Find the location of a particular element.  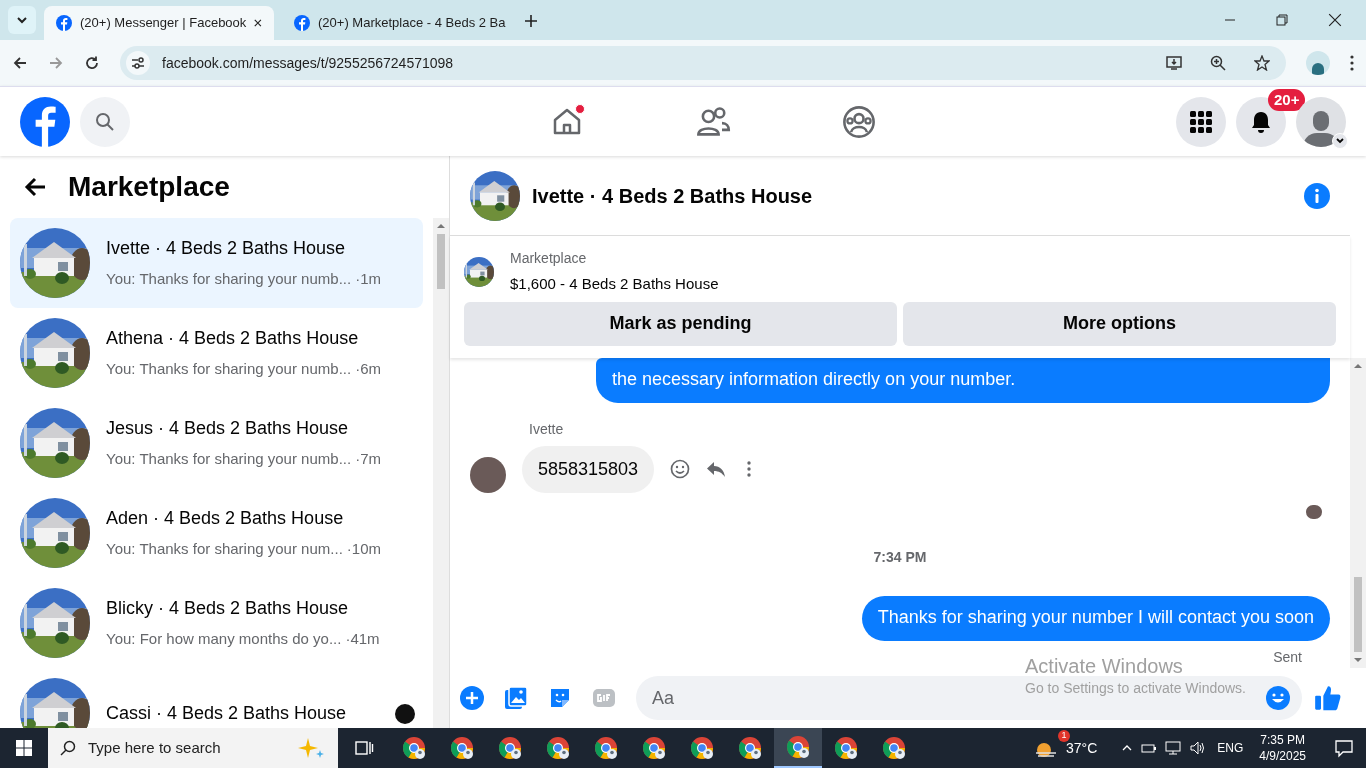

conversation-title: Blicky · 4 Beds 2 Baths House is located at coordinates (228, 609).